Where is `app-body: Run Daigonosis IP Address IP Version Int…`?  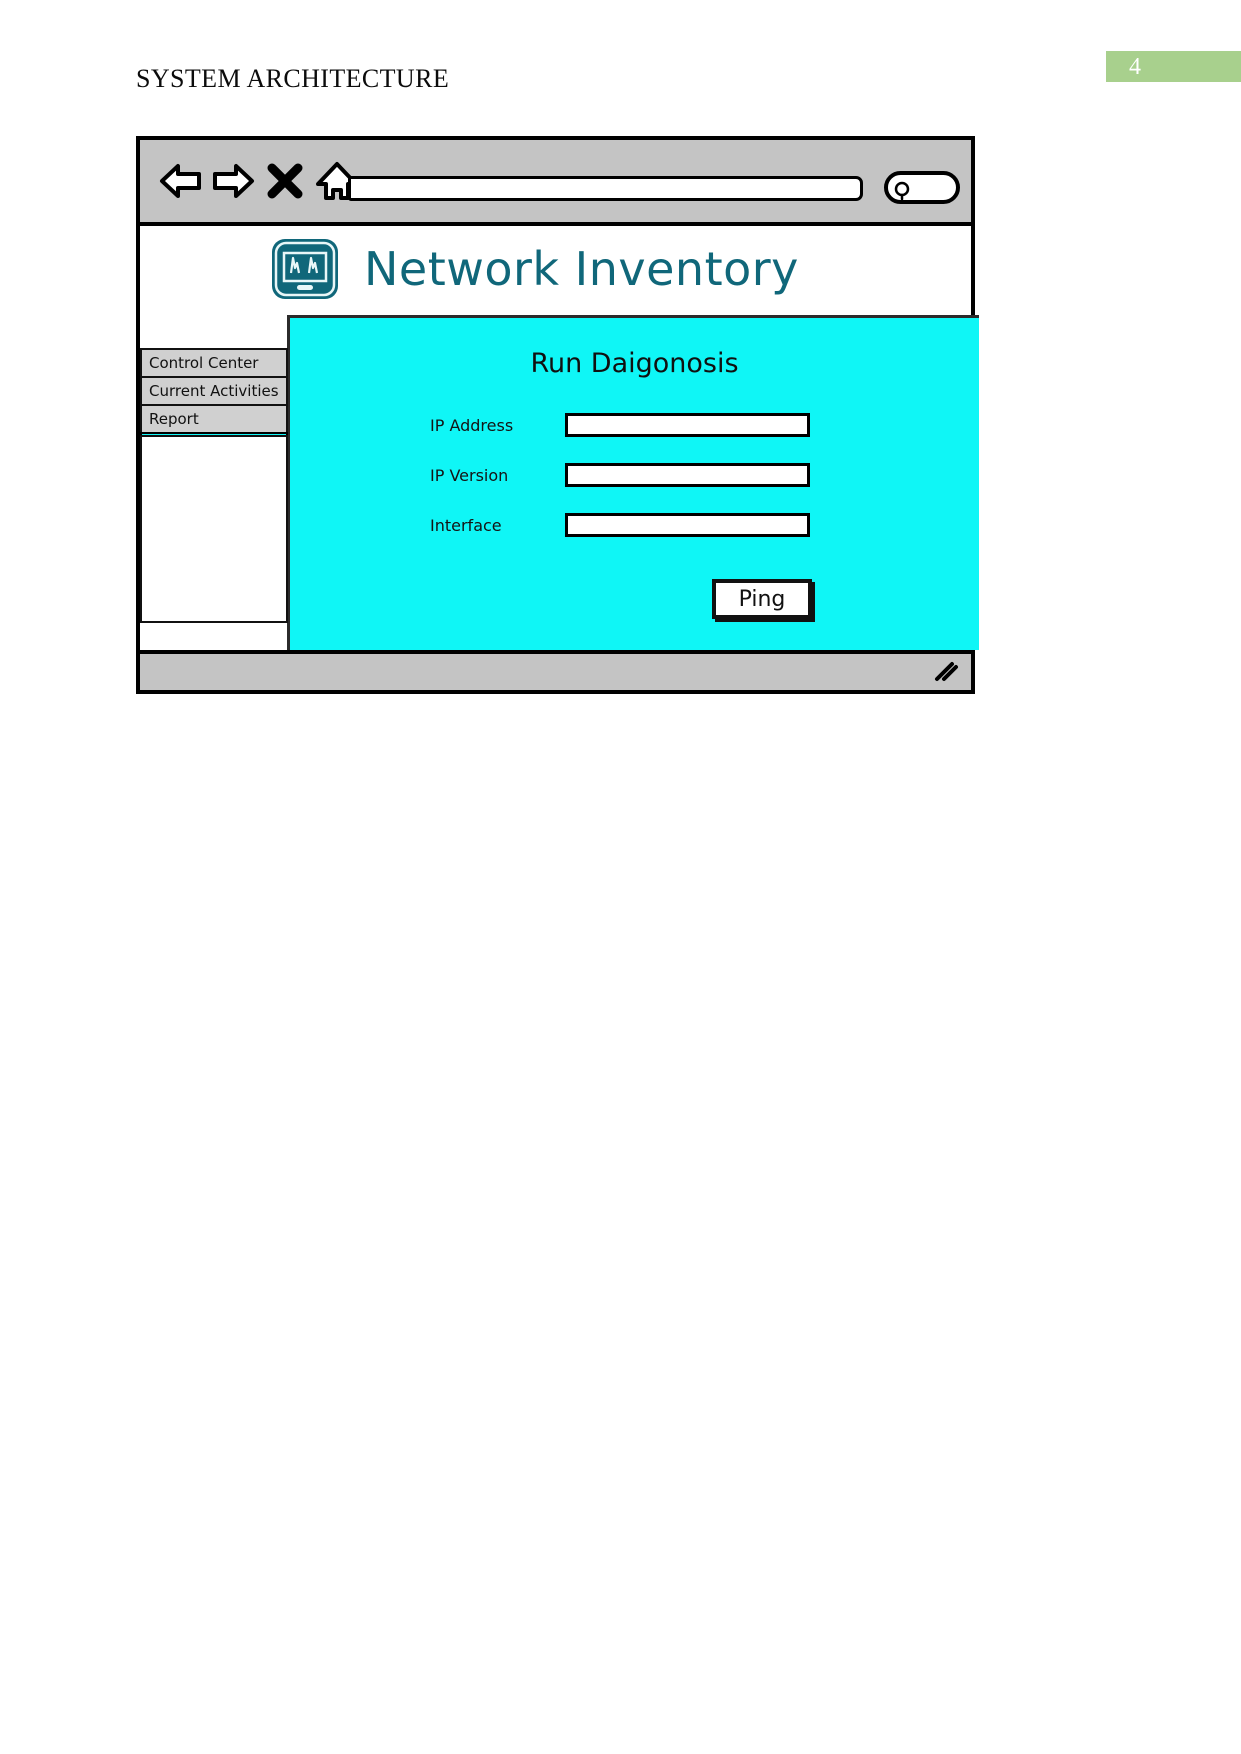 app-body: Run Daigonosis IP Address IP Version Int… is located at coordinates (557, 482).